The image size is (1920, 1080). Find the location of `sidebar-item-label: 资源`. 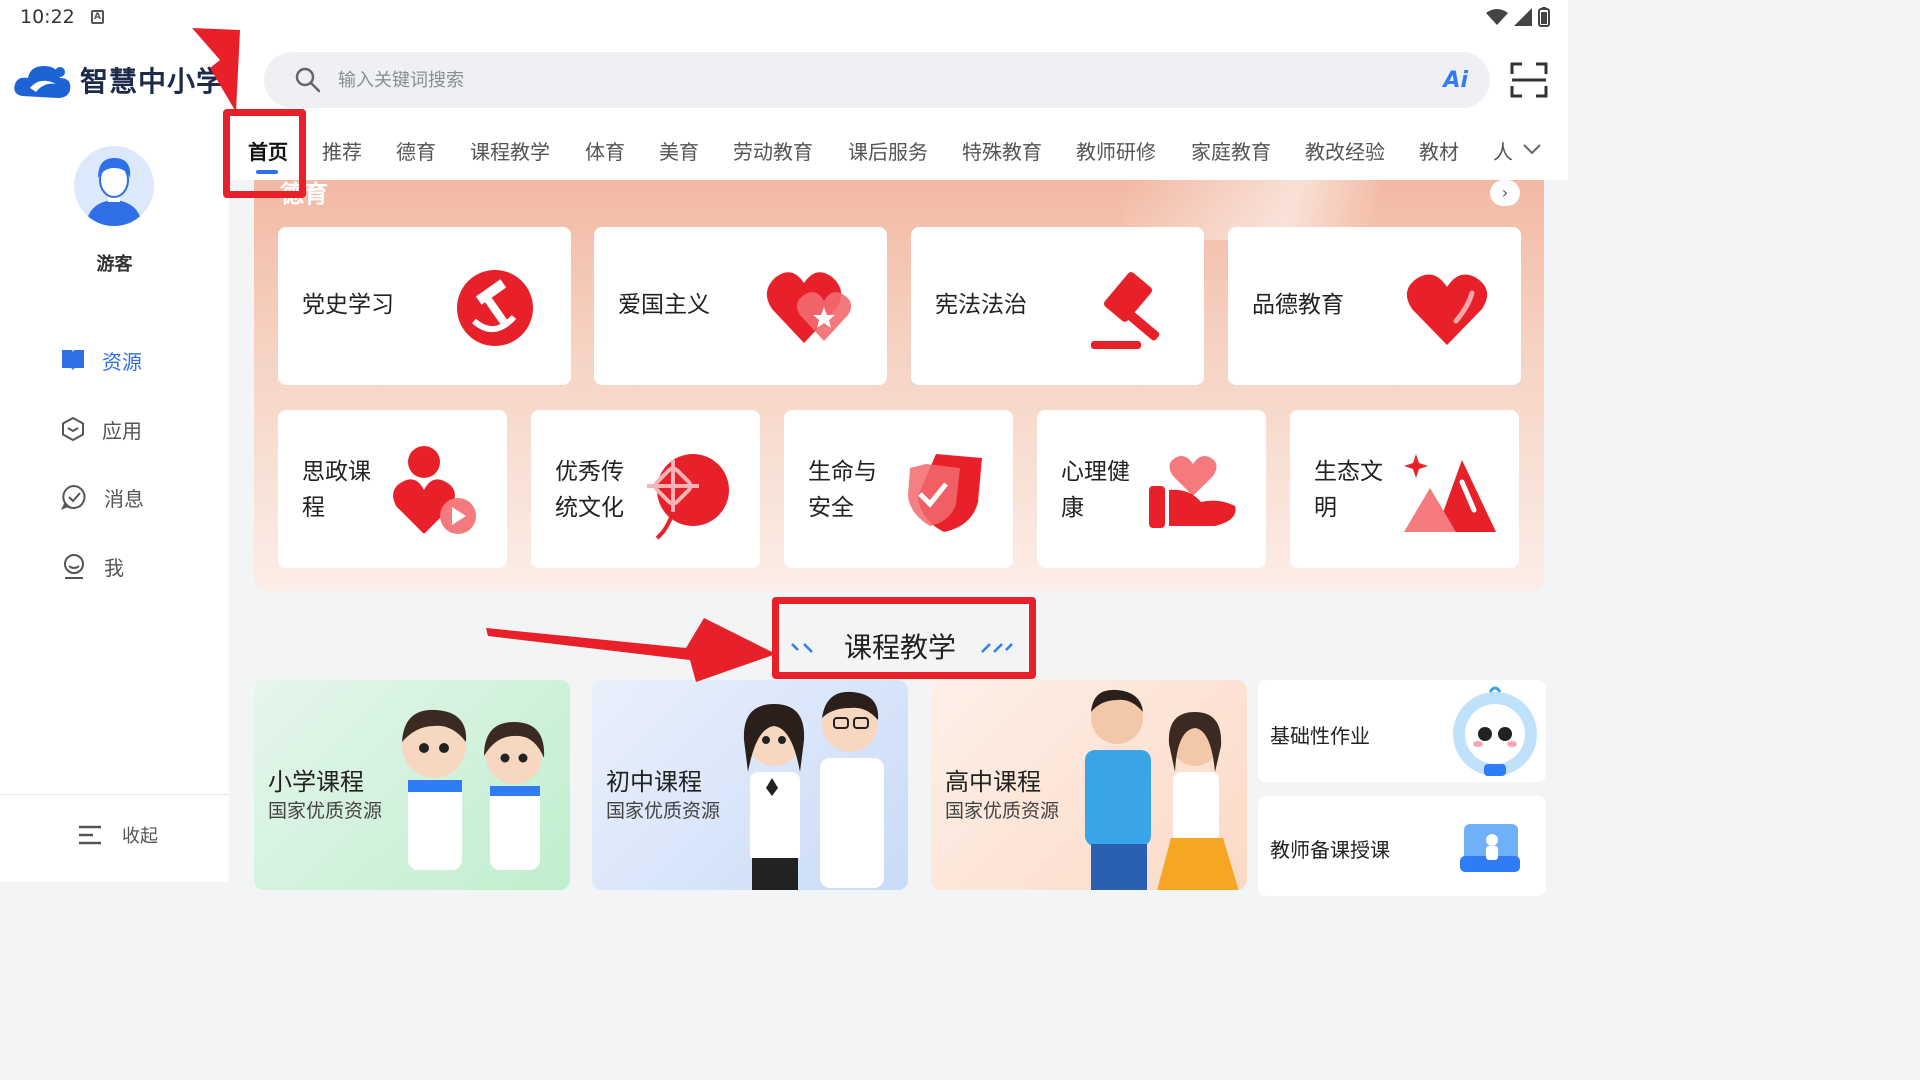

sidebar-item-label: 资源 is located at coordinates (122, 361).